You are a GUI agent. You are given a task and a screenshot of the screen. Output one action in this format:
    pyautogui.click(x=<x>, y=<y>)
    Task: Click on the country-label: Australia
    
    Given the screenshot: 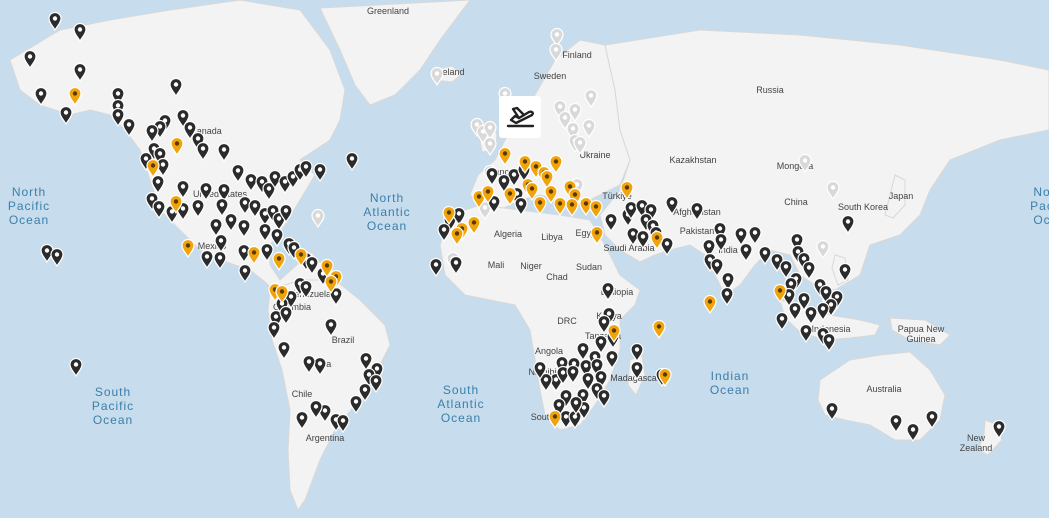 What is the action you would take?
    pyautogui.click(x=883, y=389)
    